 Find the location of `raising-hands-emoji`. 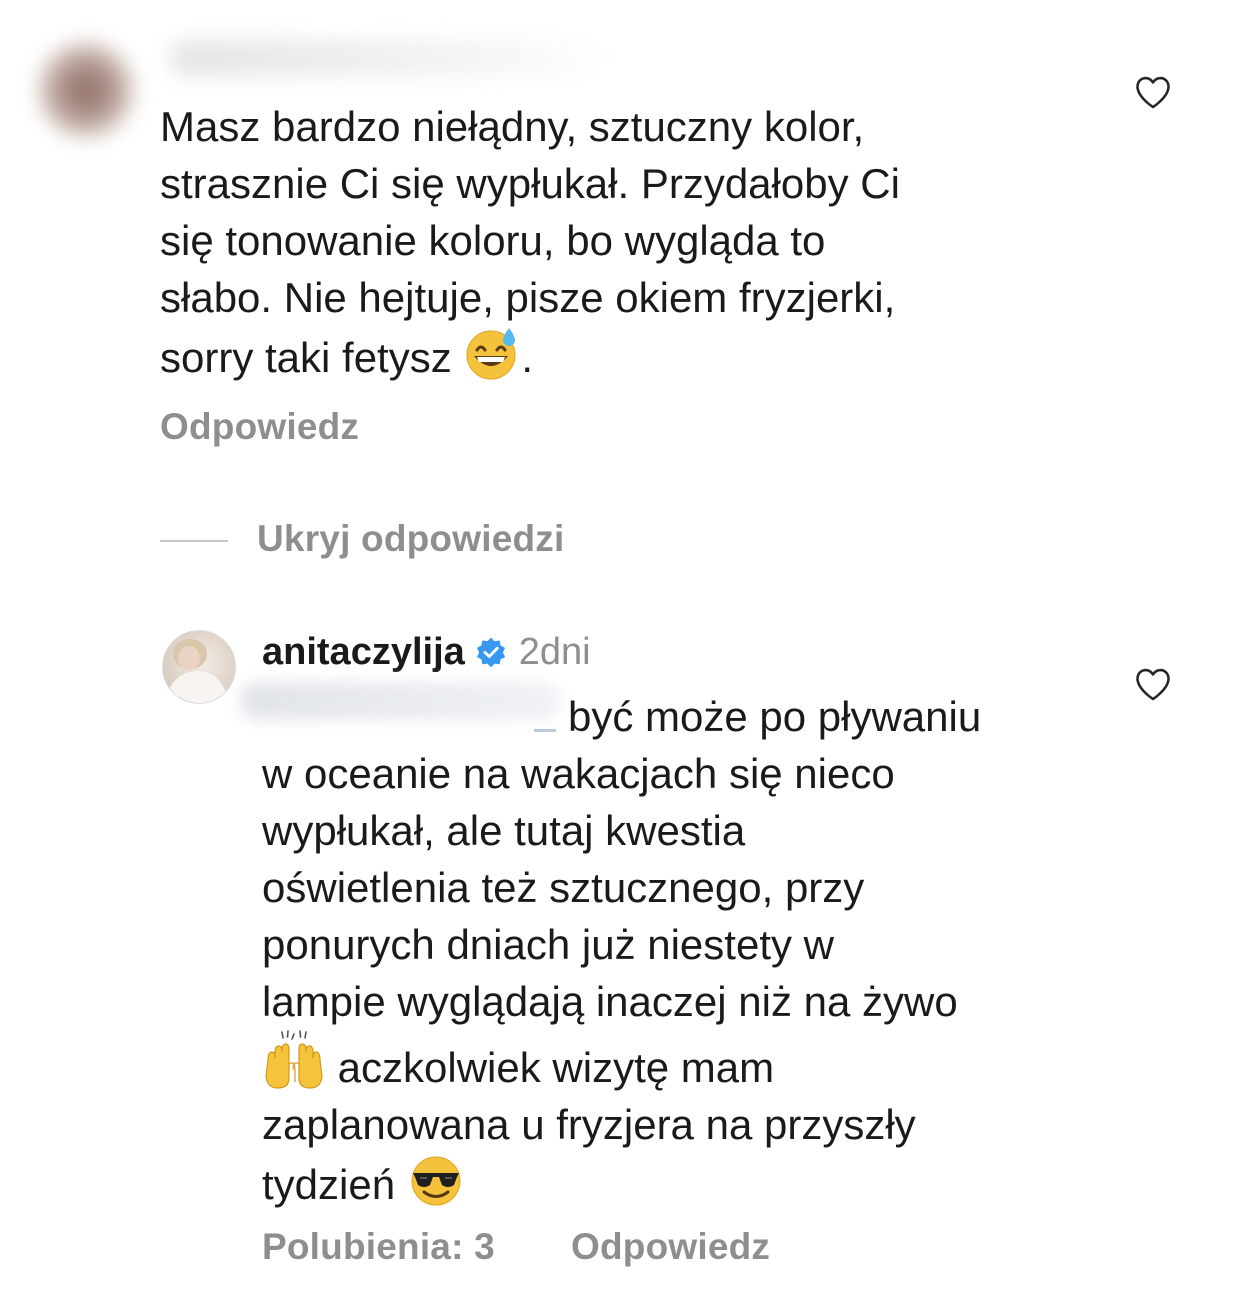

raising-hands-emoji is located at coordinates (294, 1060).